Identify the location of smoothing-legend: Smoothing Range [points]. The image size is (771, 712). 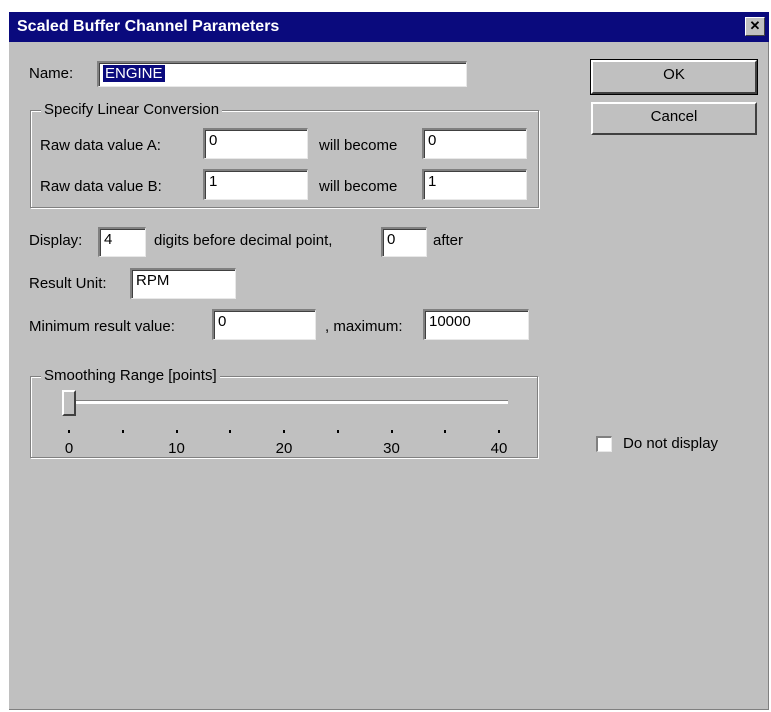
(130, 376).